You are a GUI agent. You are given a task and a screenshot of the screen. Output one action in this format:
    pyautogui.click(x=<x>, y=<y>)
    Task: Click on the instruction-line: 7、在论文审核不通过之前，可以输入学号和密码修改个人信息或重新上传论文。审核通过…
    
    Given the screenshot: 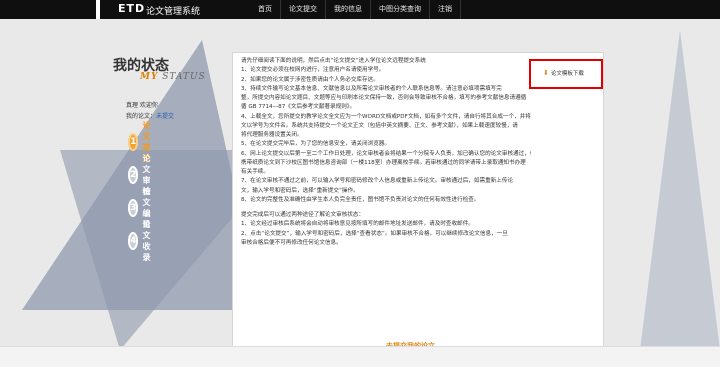 What is the action you would take?
    pyautogui.click(x=377, y=181)
    